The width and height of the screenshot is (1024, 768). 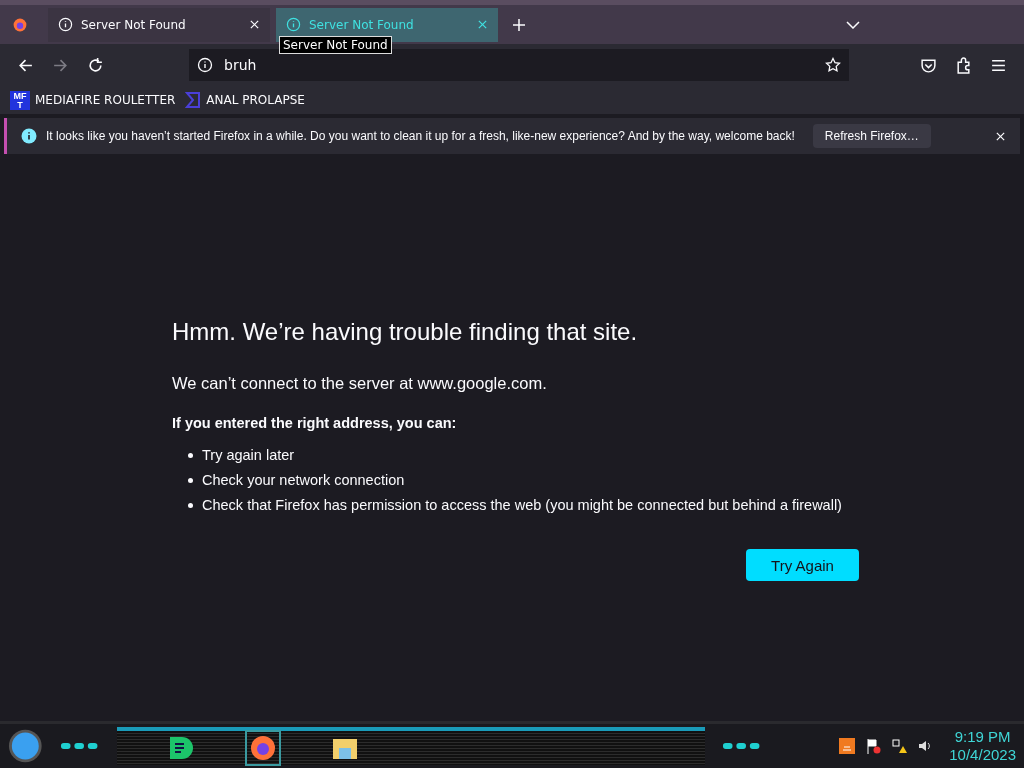 What do you see at coordinates (315, 423) in the screenshot?
I see `suggestions-heading: If you entered the right address, you can:` at bounding box center [315, 423].